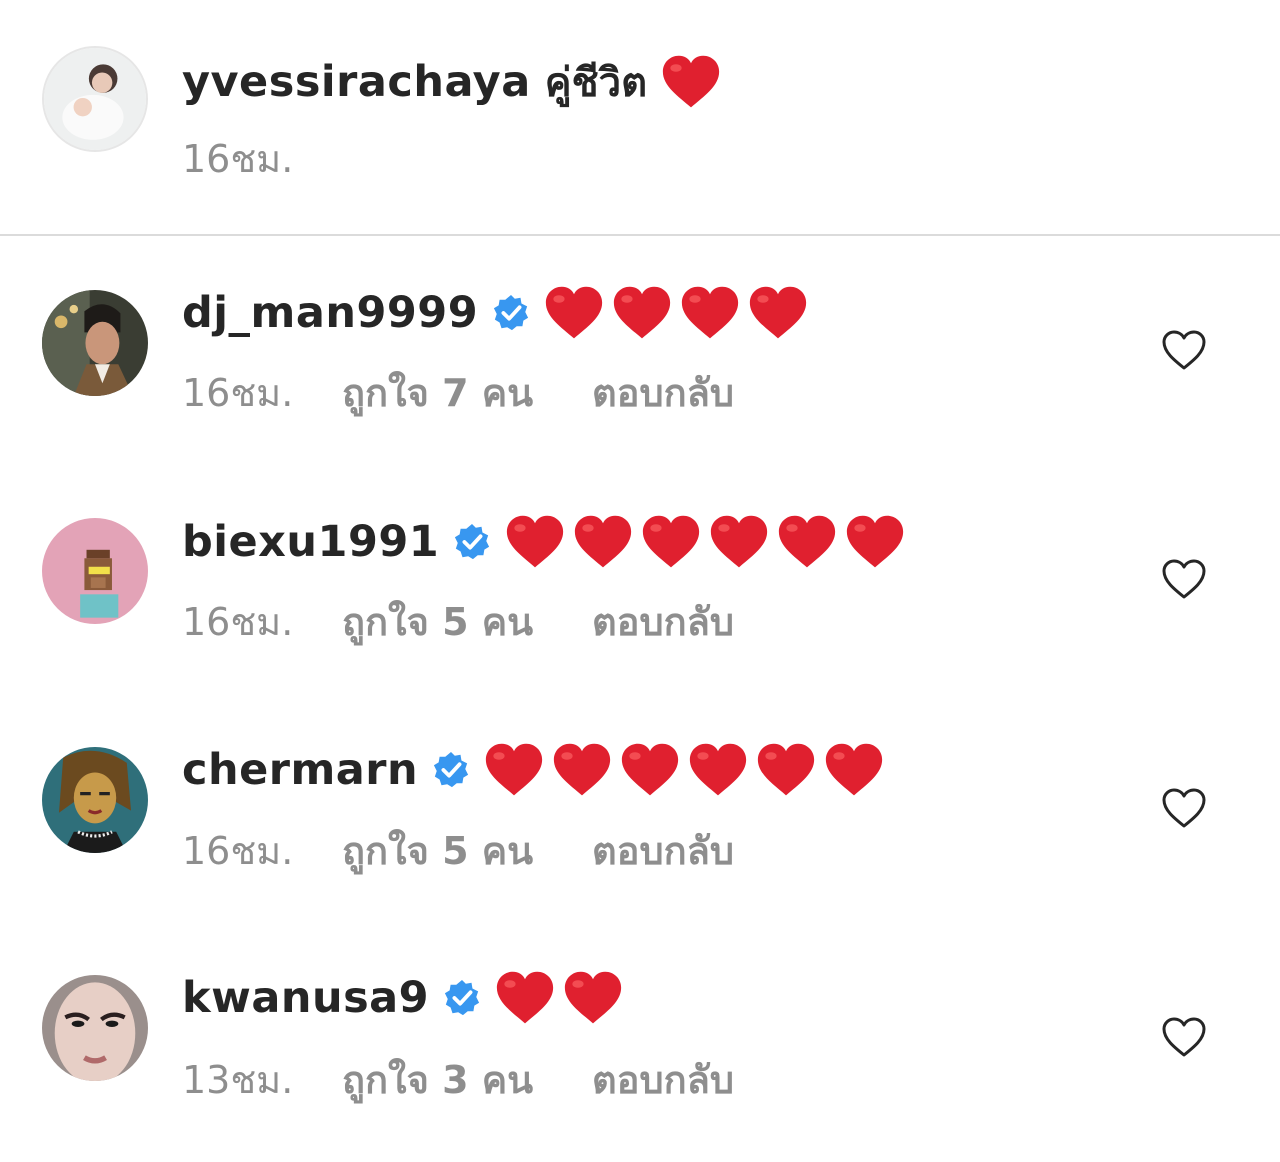  Describe the element at coordinates (596, 83) in the screenshot. I see `caption-text: คู่ชีวิต` at that location.